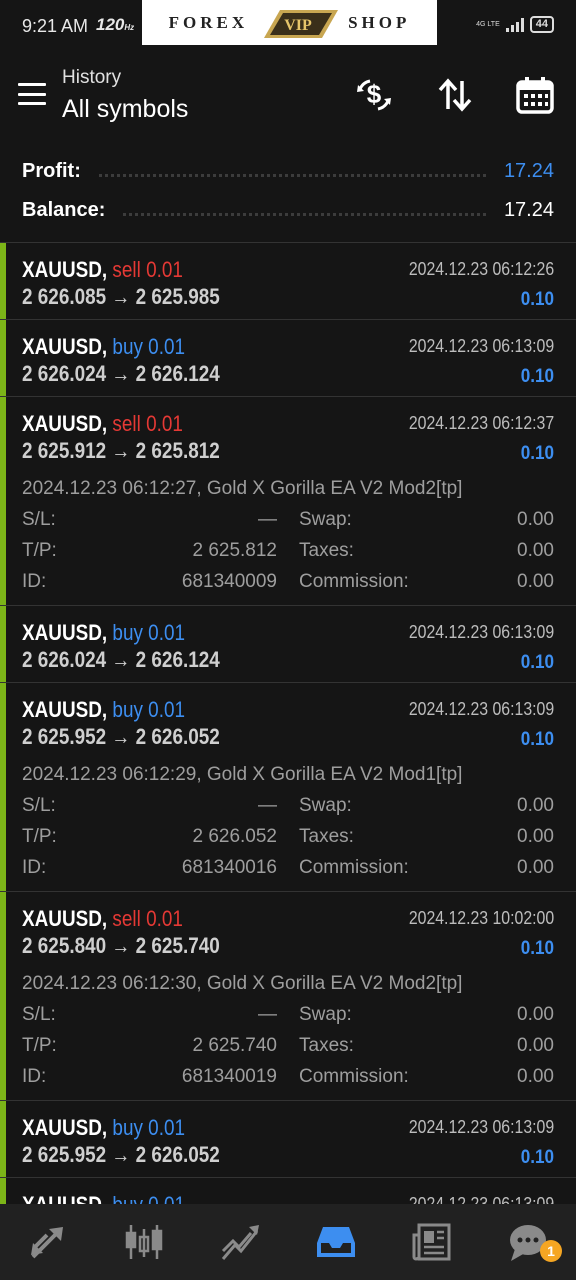 Image resolution: width=576 pixels, height=1280 pixels. Describe the element at coordinates (64, 296) in the screenshot. I see `open-price: 2 626.085` at that location.